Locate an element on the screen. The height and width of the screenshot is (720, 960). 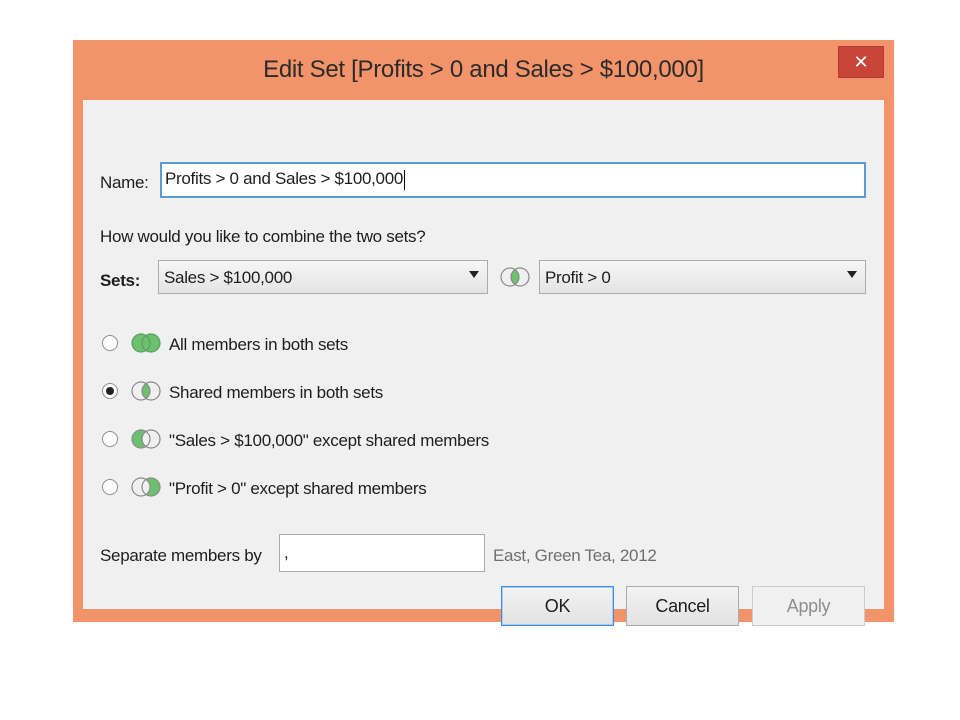
left-set-dropdown: Sales > $100,000 is located at coordinates (323, 277).